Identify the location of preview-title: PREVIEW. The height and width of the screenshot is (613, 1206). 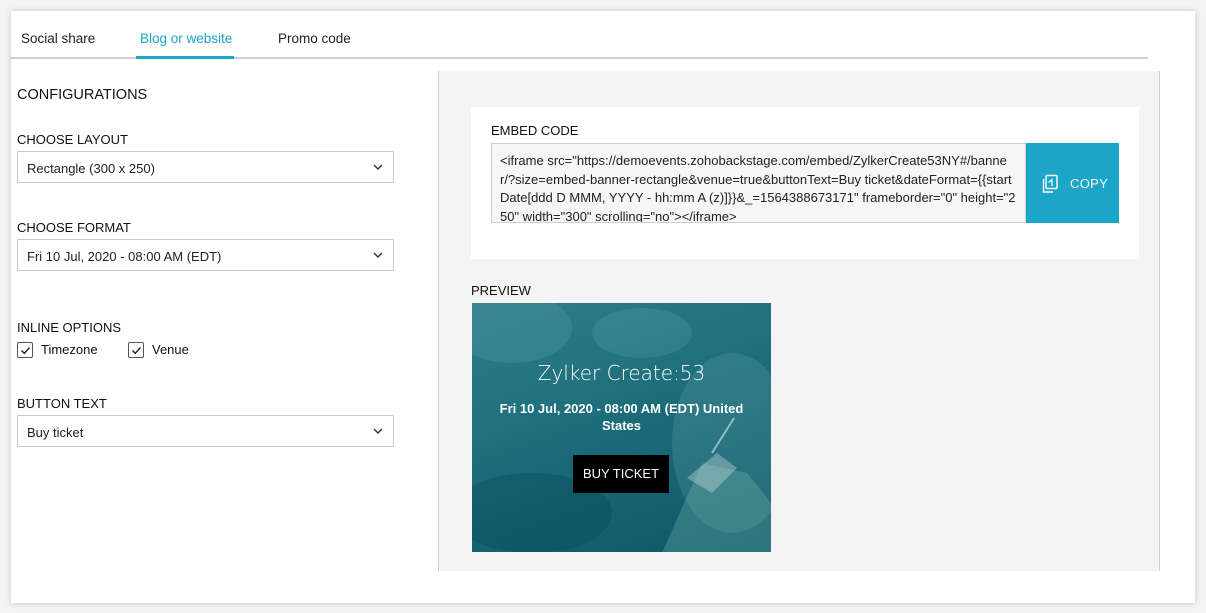
(501, 290).